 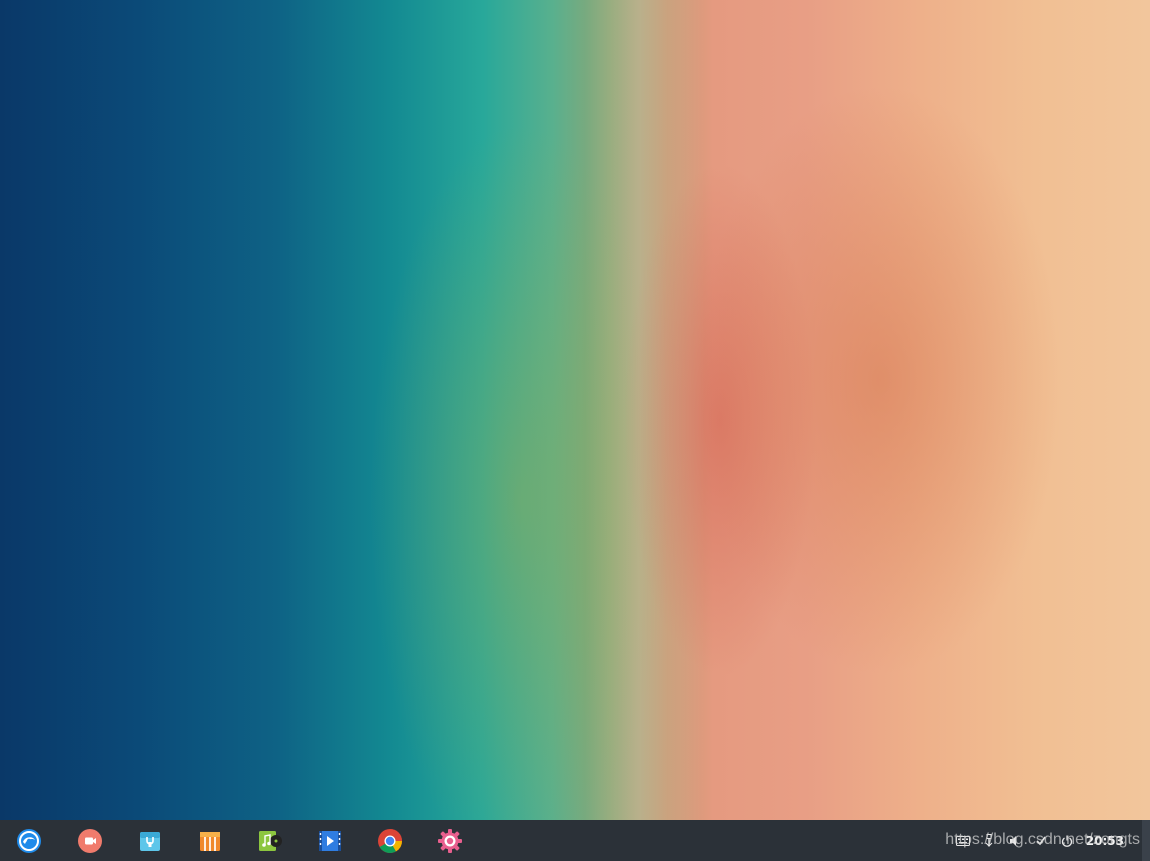 What do you see at coordinates (330, 841) in the screenshot?
I see `movie-icon` at bounding box center [330, 841].